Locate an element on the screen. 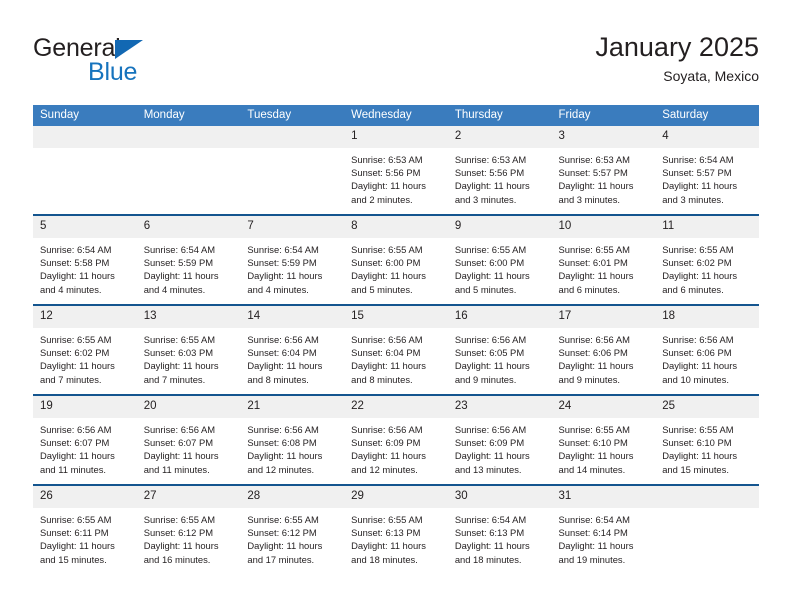 The image size is (792, 612). day-number: 24 is located at coordinates (603, 407).